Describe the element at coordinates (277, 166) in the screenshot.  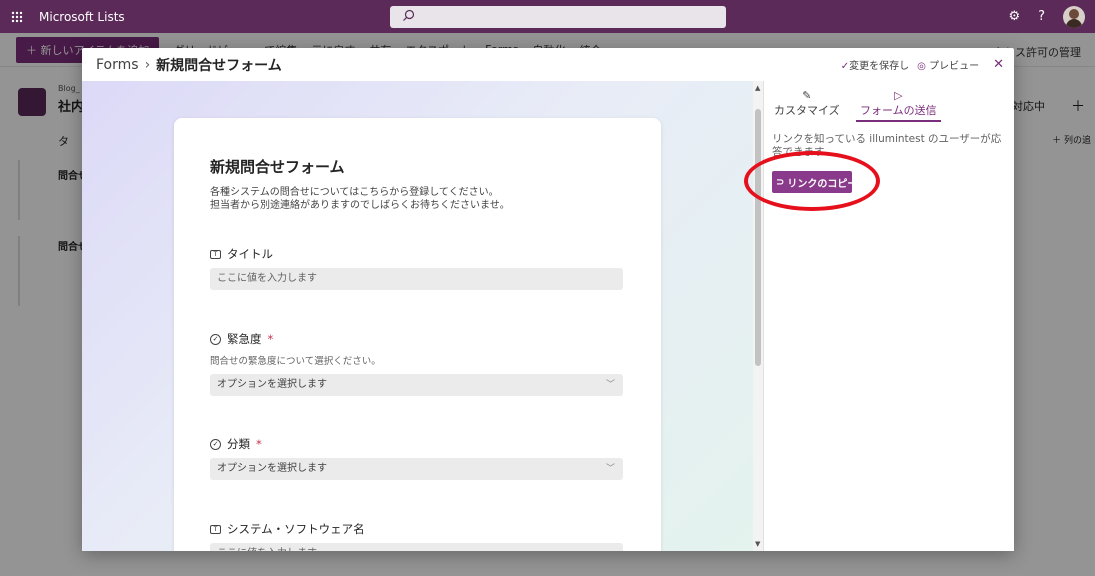
I see `form-title: 新規問合せフォーム` at that location.